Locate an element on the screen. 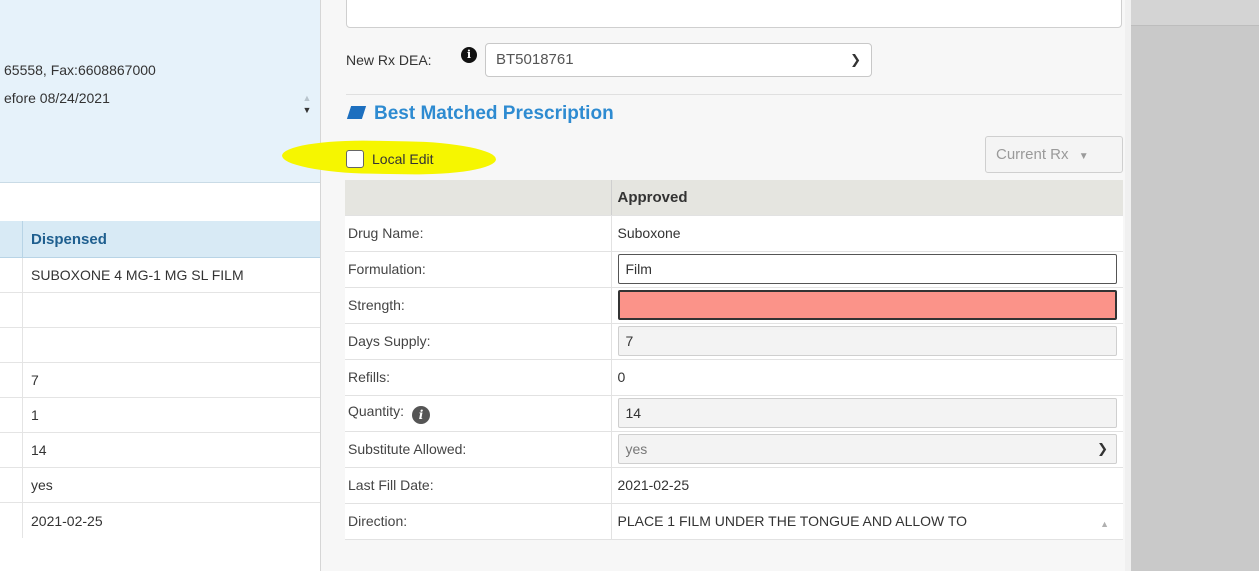  substitute-label: Substitute Allowed: is located at coordinates (478, 449).